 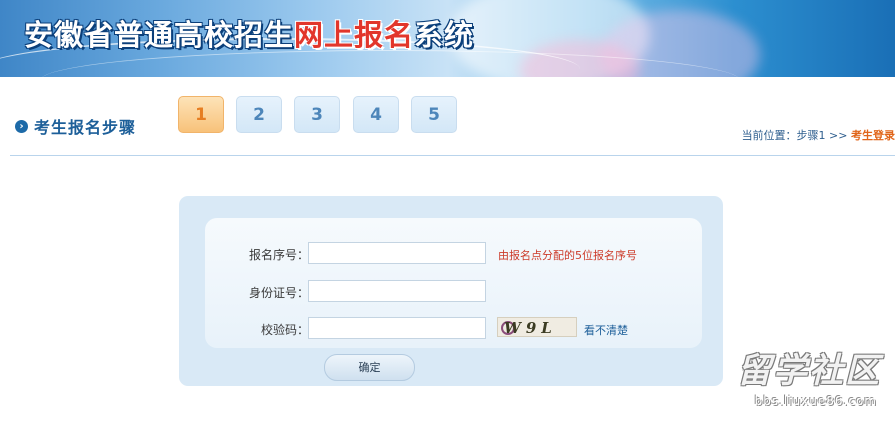 I want to click on watermark-url: bbs.liuxue86.com, so click(x=815, y=401).